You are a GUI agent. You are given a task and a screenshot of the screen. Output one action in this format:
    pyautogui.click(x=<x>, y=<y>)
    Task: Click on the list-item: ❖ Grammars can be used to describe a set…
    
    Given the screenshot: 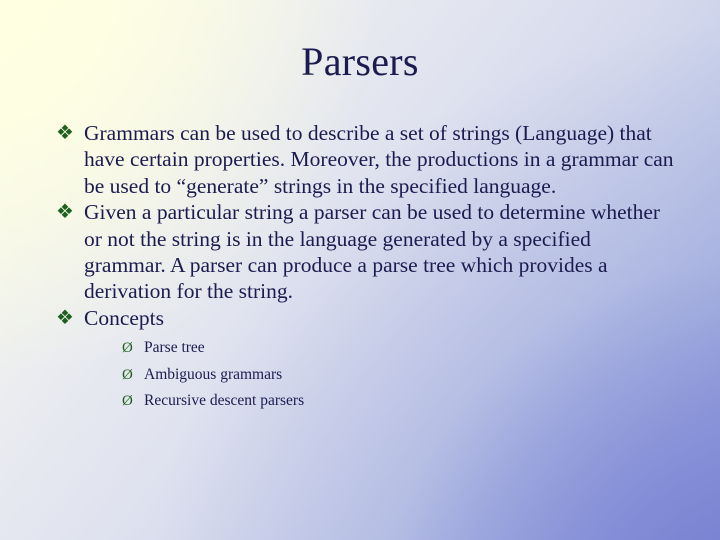 What is the action you would take?
    pyautogui.click(x=366, y=159)
    